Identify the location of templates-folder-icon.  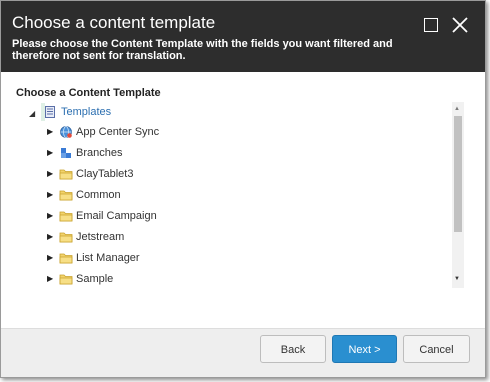
(50, 112).